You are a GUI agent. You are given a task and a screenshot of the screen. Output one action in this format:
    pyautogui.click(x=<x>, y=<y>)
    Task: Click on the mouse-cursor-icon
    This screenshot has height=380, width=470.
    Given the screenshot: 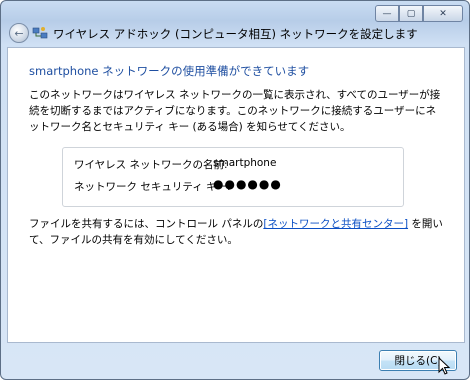 What is the action you would take?
    pyautogui.click(x=444, y=366)
    